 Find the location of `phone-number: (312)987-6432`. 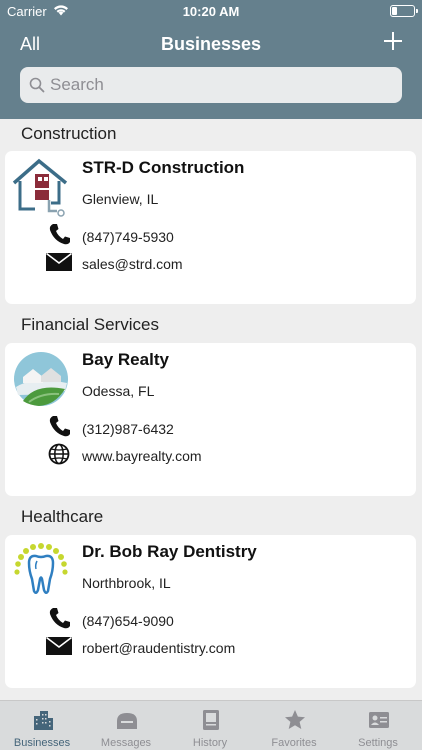

phone-number: (312)987-6432 is located at coordinates (128, 429).